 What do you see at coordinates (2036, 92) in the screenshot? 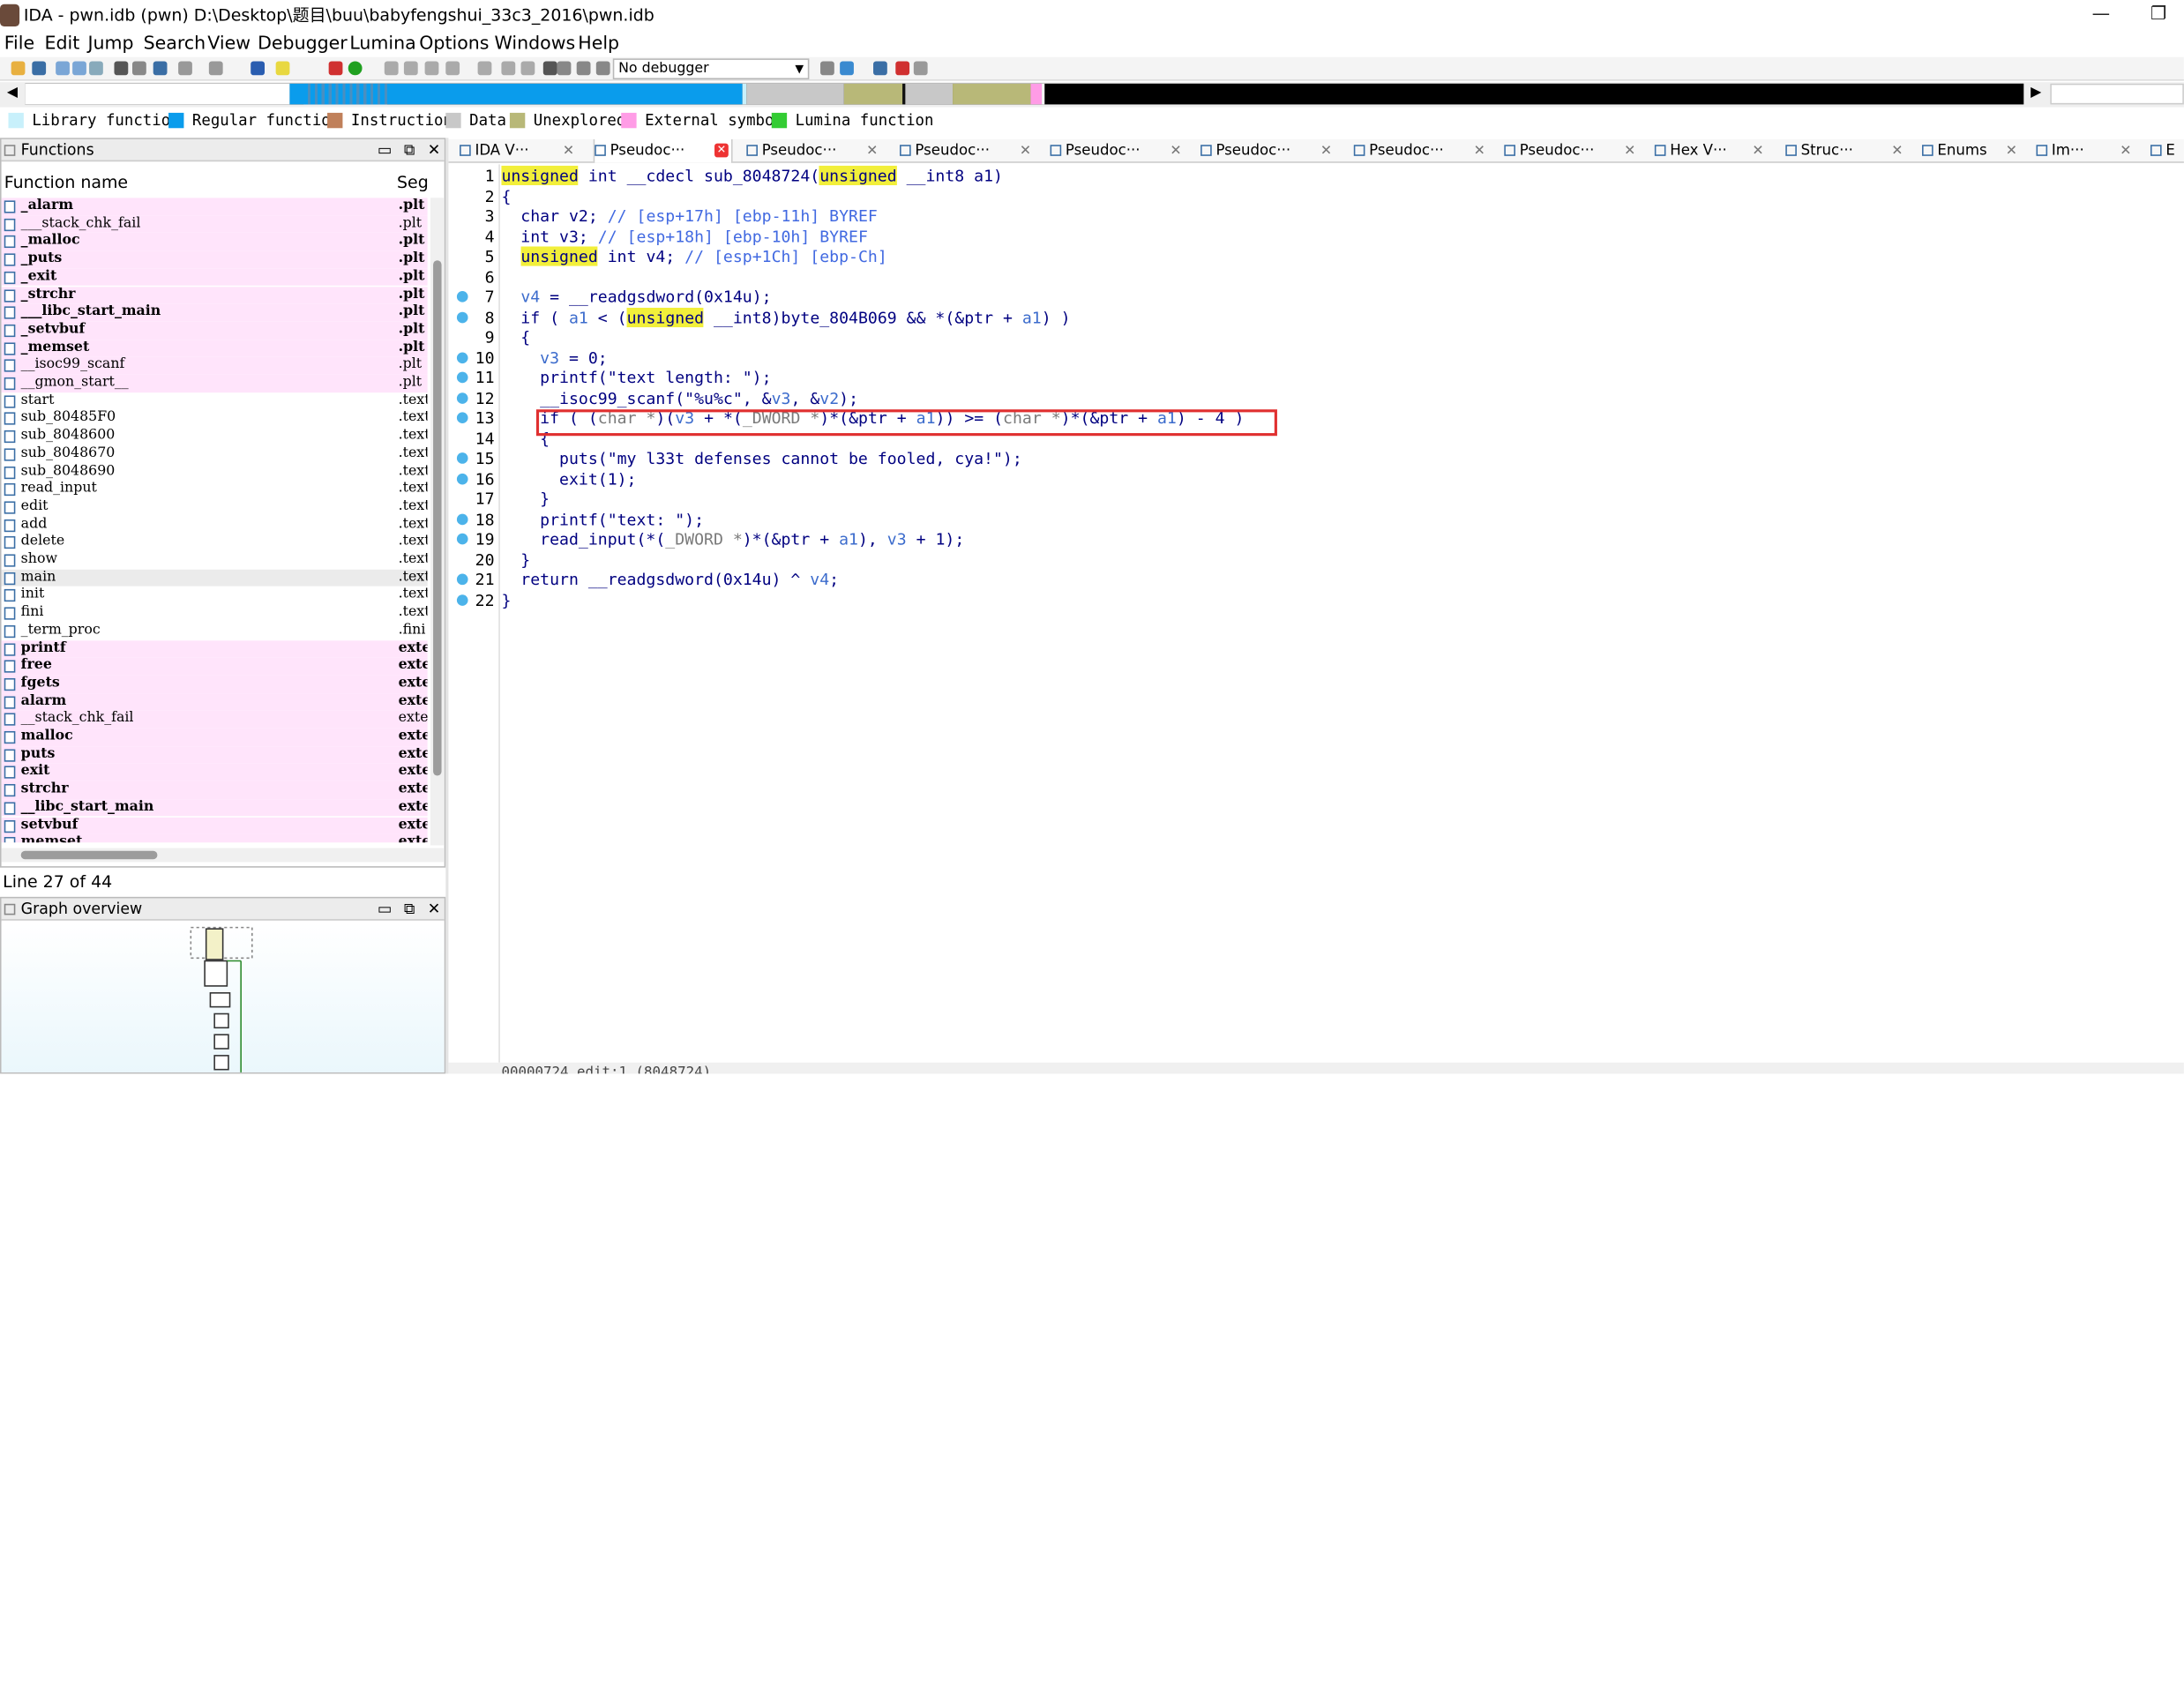
I see `nav-right-arrow-icon: ▶` at bounding box center [2036, 92].